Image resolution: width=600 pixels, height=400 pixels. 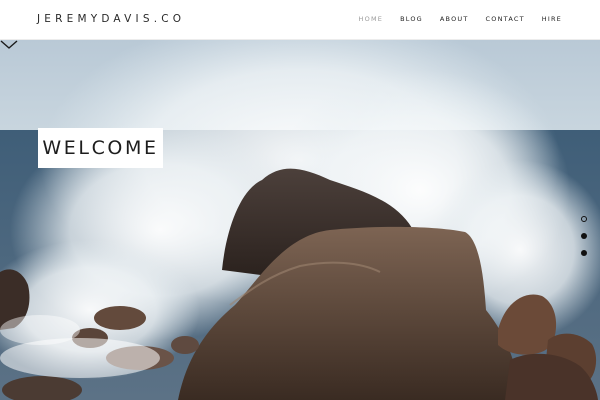 I want to click on nav-hire: HIRE, so click(x=552, y=19).